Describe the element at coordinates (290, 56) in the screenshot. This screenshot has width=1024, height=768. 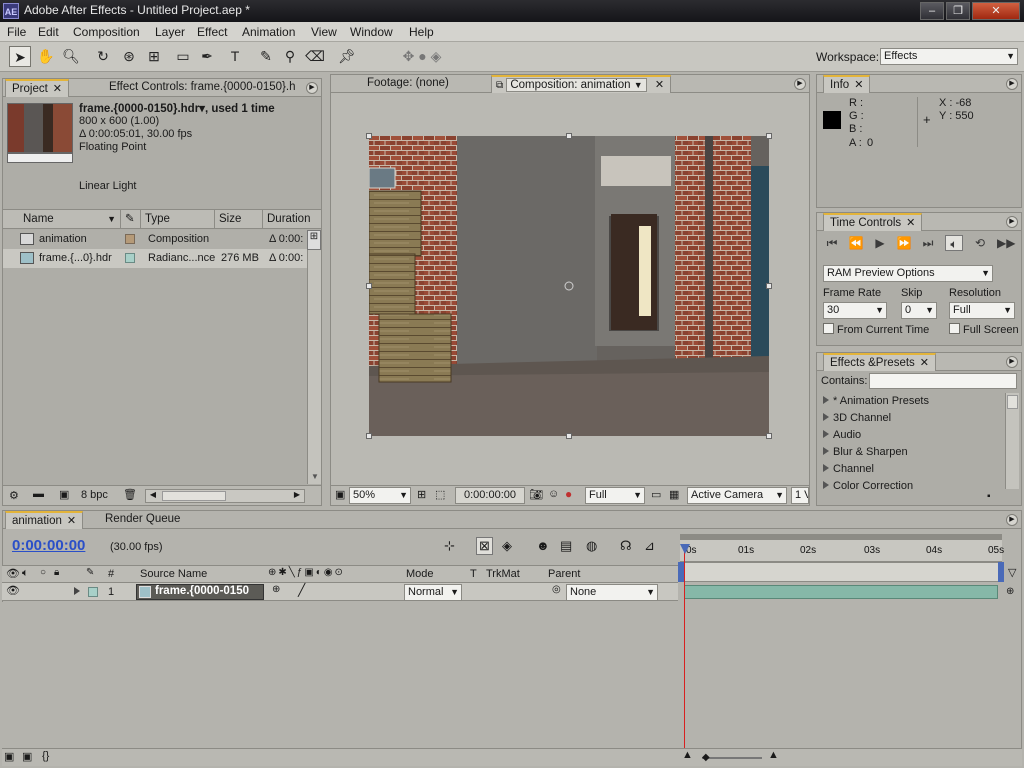
I see `clone-stamp-tool-icon: ⚲` at that location.